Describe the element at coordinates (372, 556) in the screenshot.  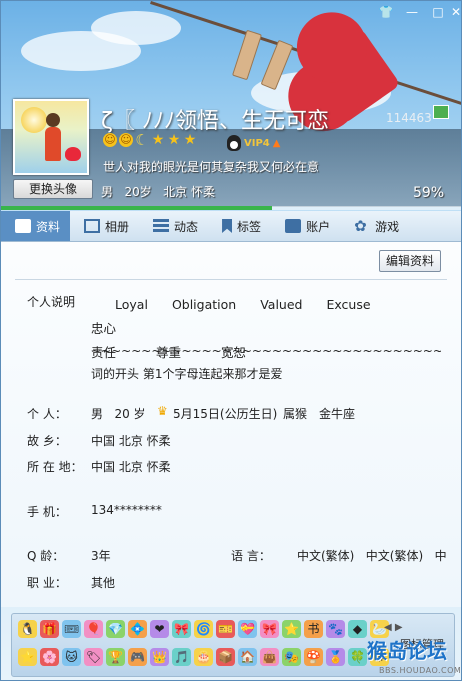
I see `language: 中文(繁体) 中文(繁体) 中` at that location.